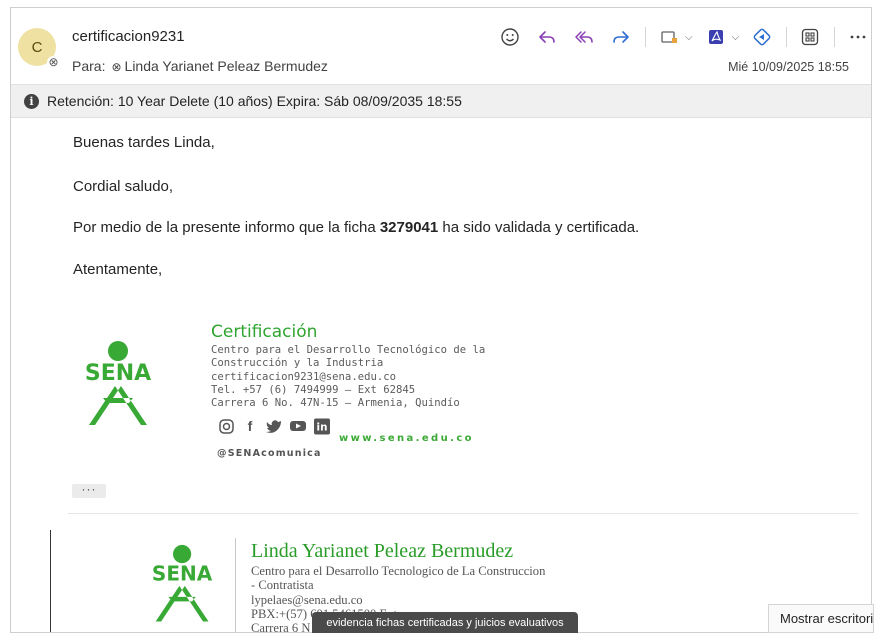 This screenshot has width=874, height=633. Describe the element at coordinates (282, 585) in the screenshot. I see `signature-line: - Contratista` at that location.